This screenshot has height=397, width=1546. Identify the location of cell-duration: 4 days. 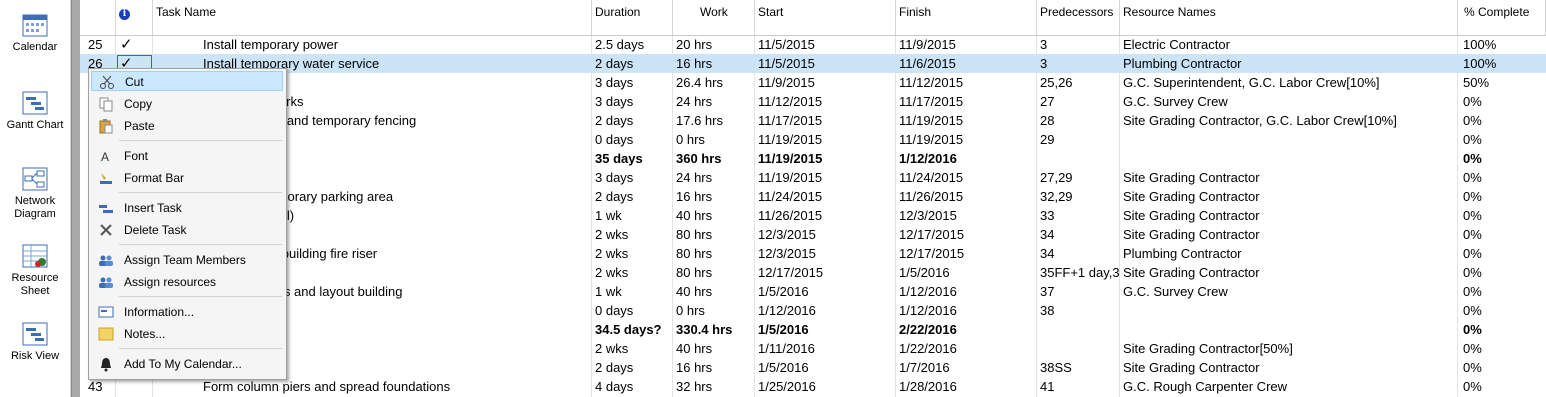
(632, 386).